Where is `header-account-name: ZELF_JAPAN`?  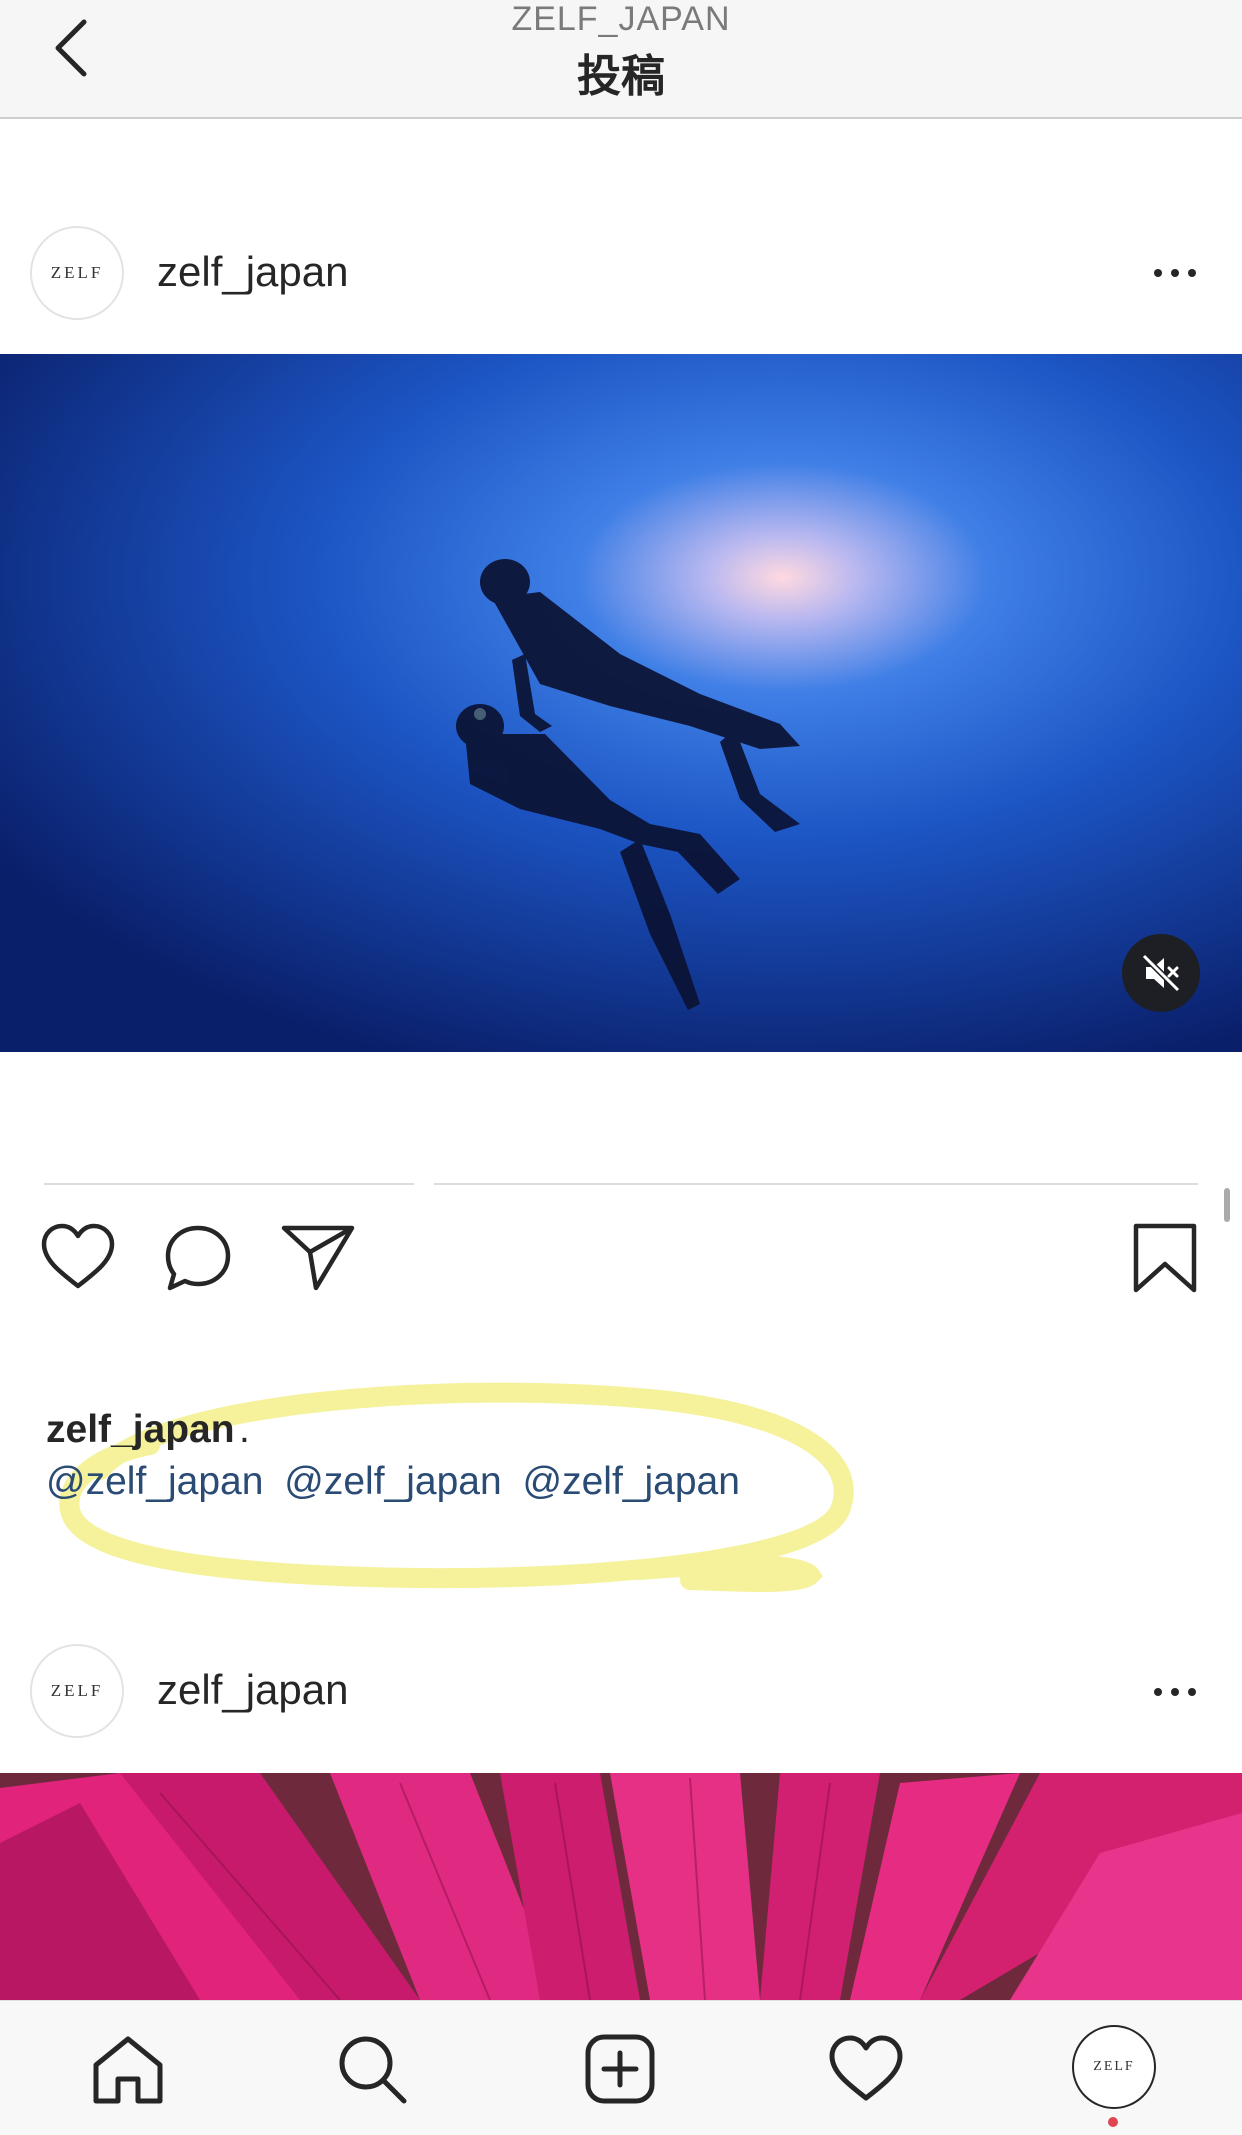
header-account-name: ZELF_JAPAN is located at coordinates (621, 19).